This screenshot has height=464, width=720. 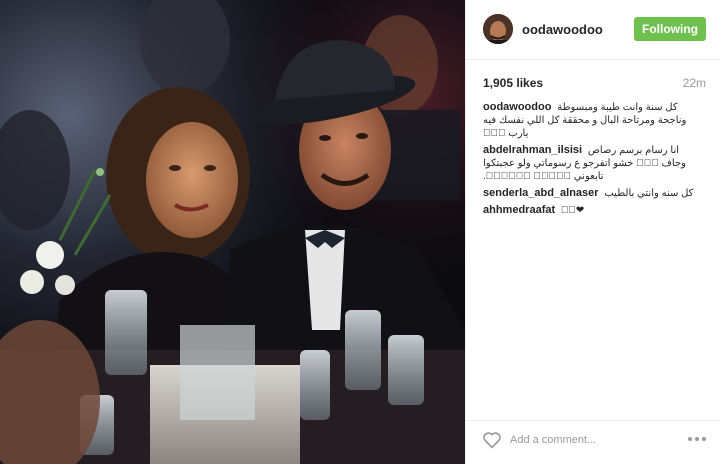 I want to click on comment-username: abdelrahman_ilsisi, so click(x=532, y=150).